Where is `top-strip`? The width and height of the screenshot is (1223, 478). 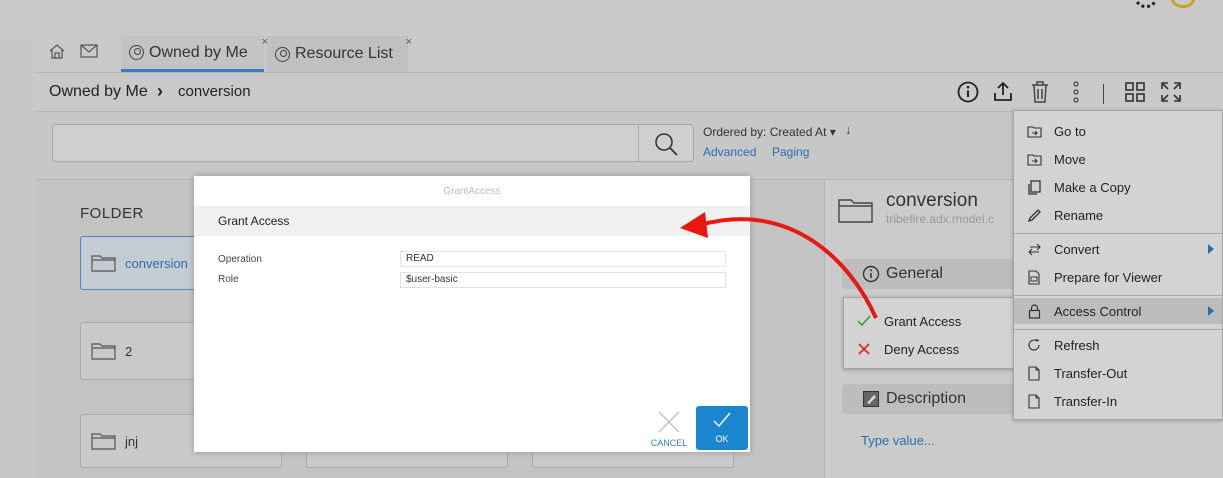 top-strip is located at coordinates (611, 17).